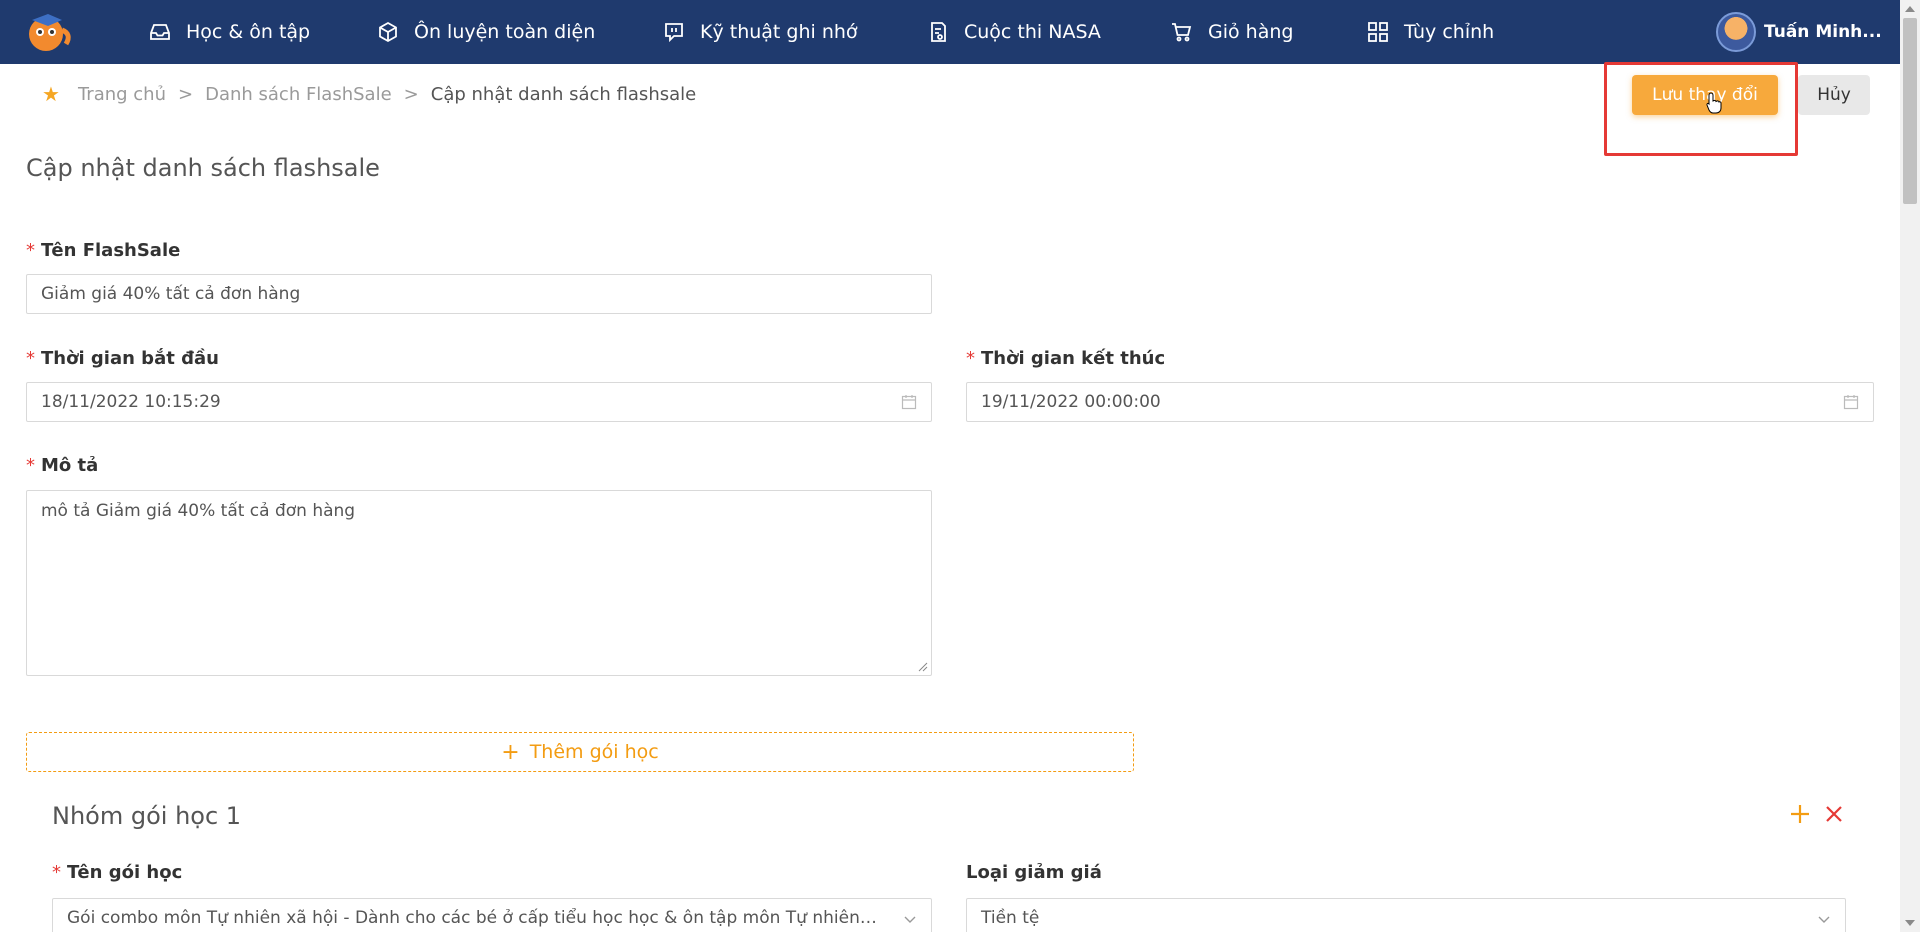  I want to click on chat-icon, so click(674, 33).